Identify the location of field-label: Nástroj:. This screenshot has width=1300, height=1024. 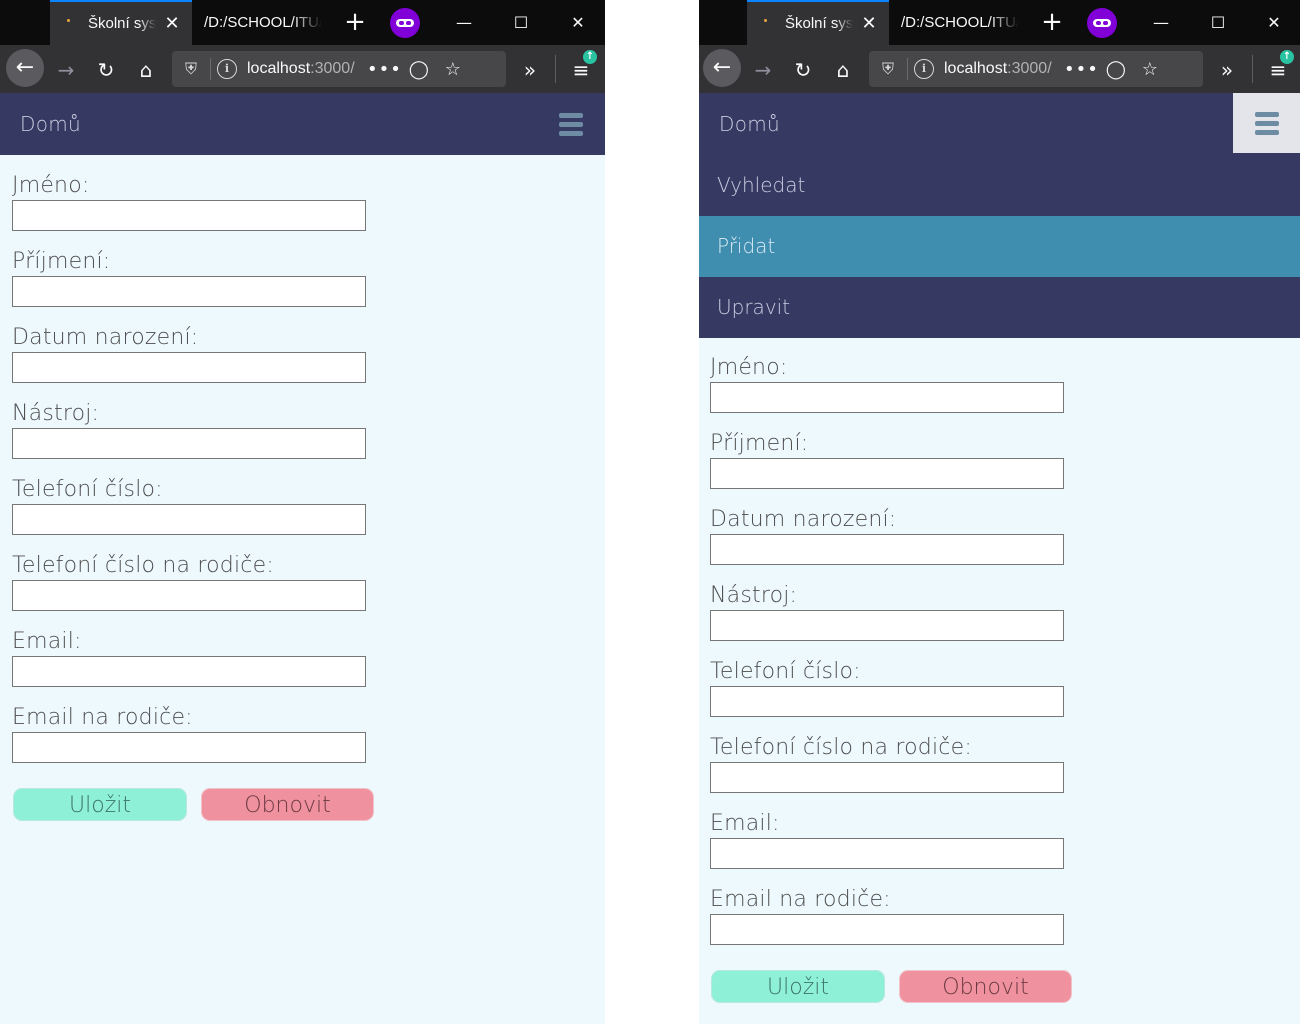
(56, 413).